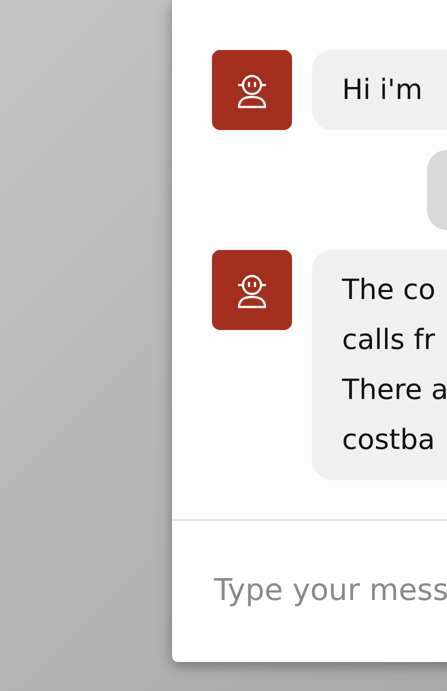 Image resolution: width=447 pixels, height=691 pixels. What do you see at coordinates (379, 90) in the screenshot?
I see `bot-message: Hi i'm` at bounding box center [379, 90].